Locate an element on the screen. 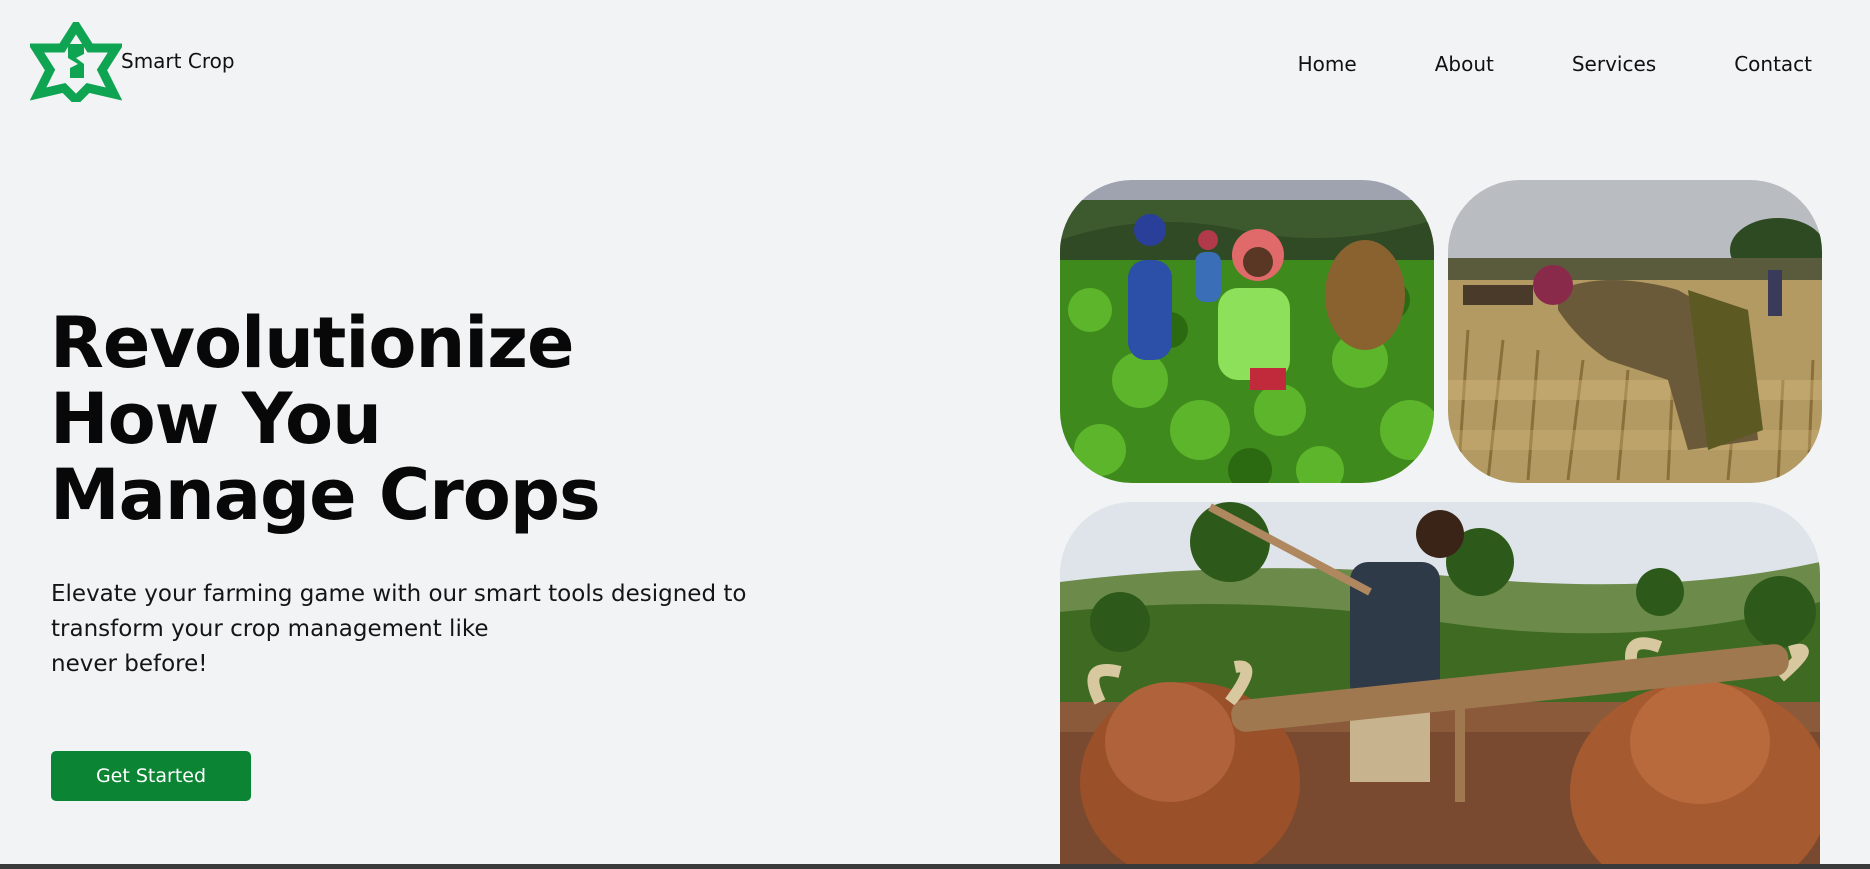 This screenshot has width=1870, height=869. hero-title: Revolutionize How You Manage Crops is located at coordinates (400, 419).